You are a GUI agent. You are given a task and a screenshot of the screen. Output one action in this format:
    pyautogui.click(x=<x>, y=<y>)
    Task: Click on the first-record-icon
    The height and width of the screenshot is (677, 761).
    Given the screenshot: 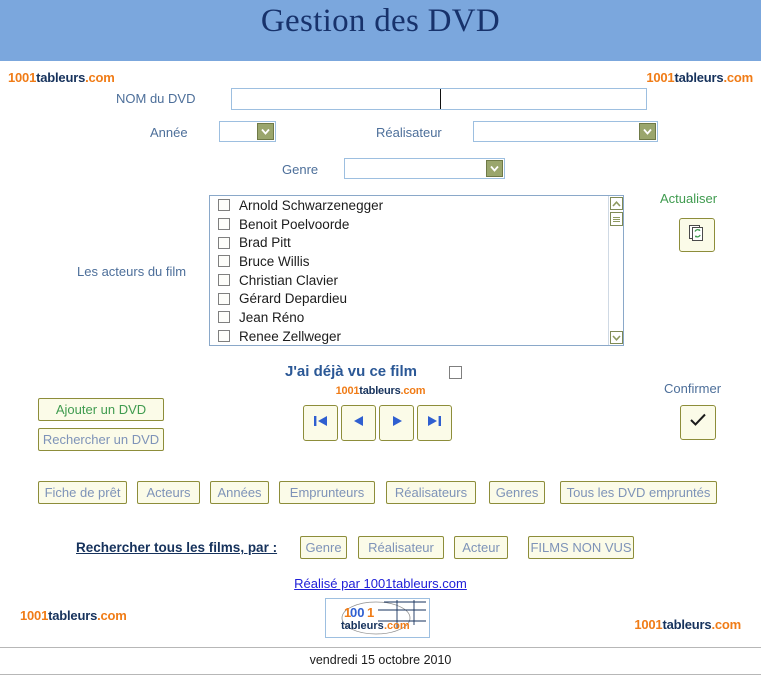 What is the action you would take?
    pyautogui.click(x=320, y=423)
    